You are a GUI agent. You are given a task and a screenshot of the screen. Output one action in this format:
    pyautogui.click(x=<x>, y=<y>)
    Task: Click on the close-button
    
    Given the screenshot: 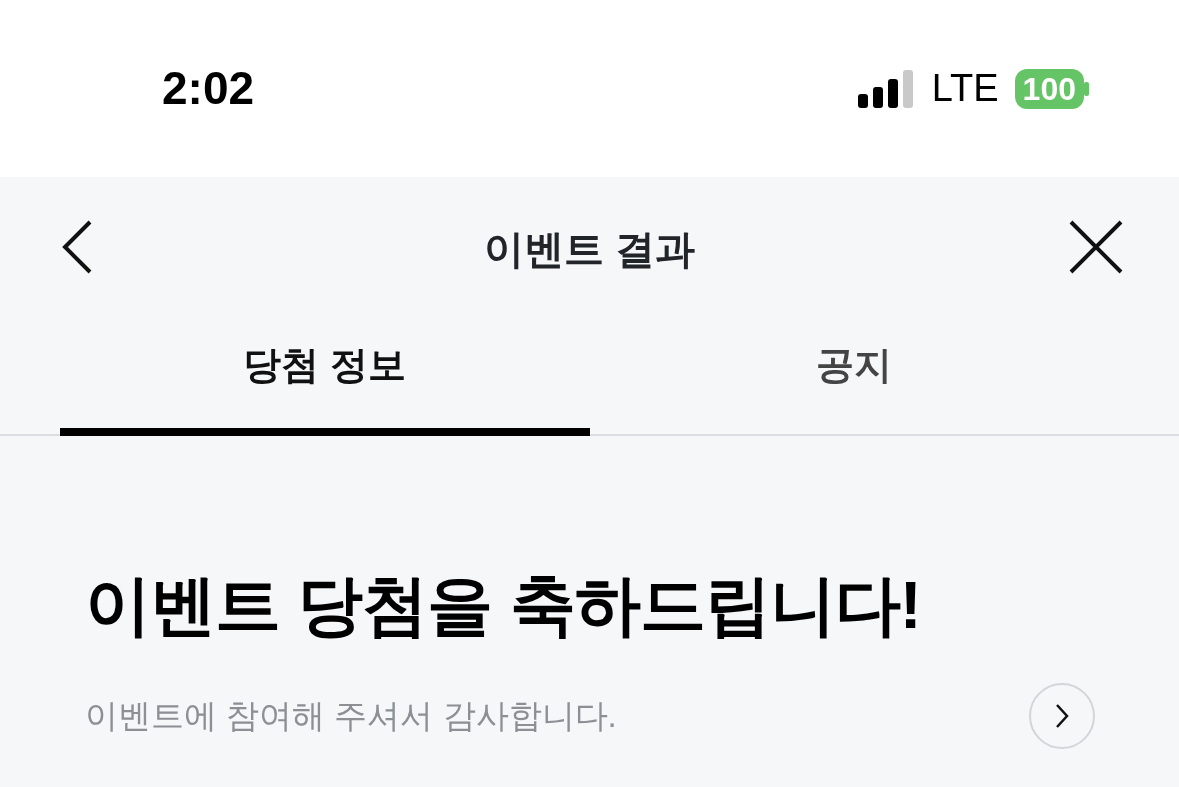 What is the action you would take?
    pyautogui.click(x=1096, y=247)
    